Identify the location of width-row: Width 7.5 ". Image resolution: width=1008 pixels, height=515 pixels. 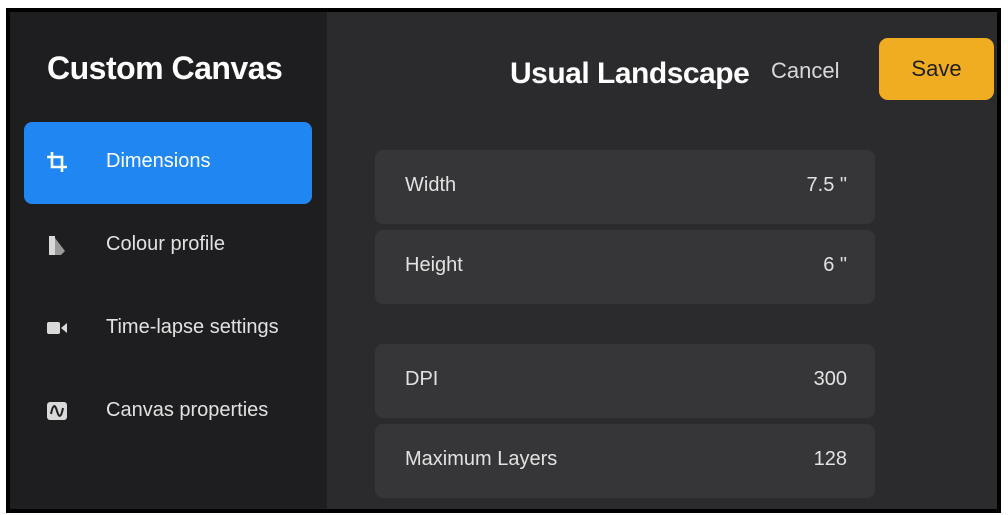
(625, 187).